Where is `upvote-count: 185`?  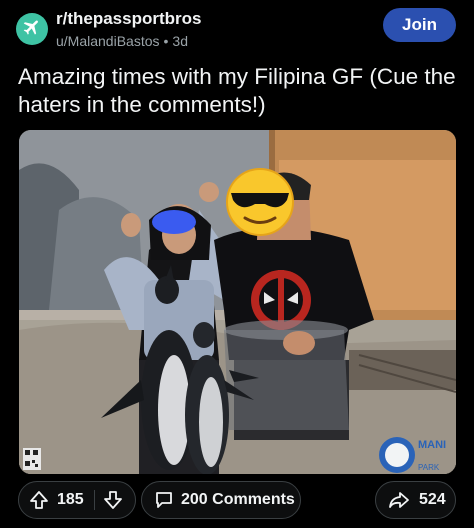
upvote-count: 185 is located at coordinates (70, 499).